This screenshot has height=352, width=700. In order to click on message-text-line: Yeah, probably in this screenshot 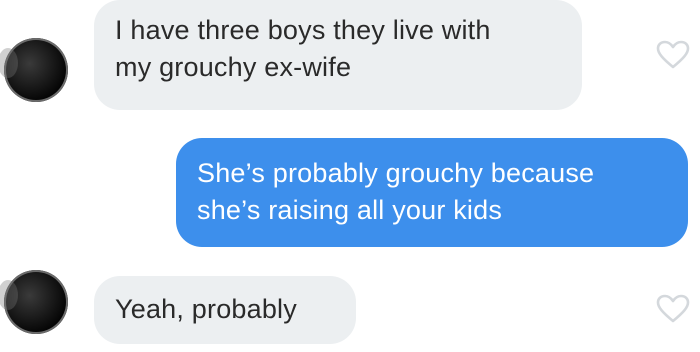, I will do `click(206, 309)`.